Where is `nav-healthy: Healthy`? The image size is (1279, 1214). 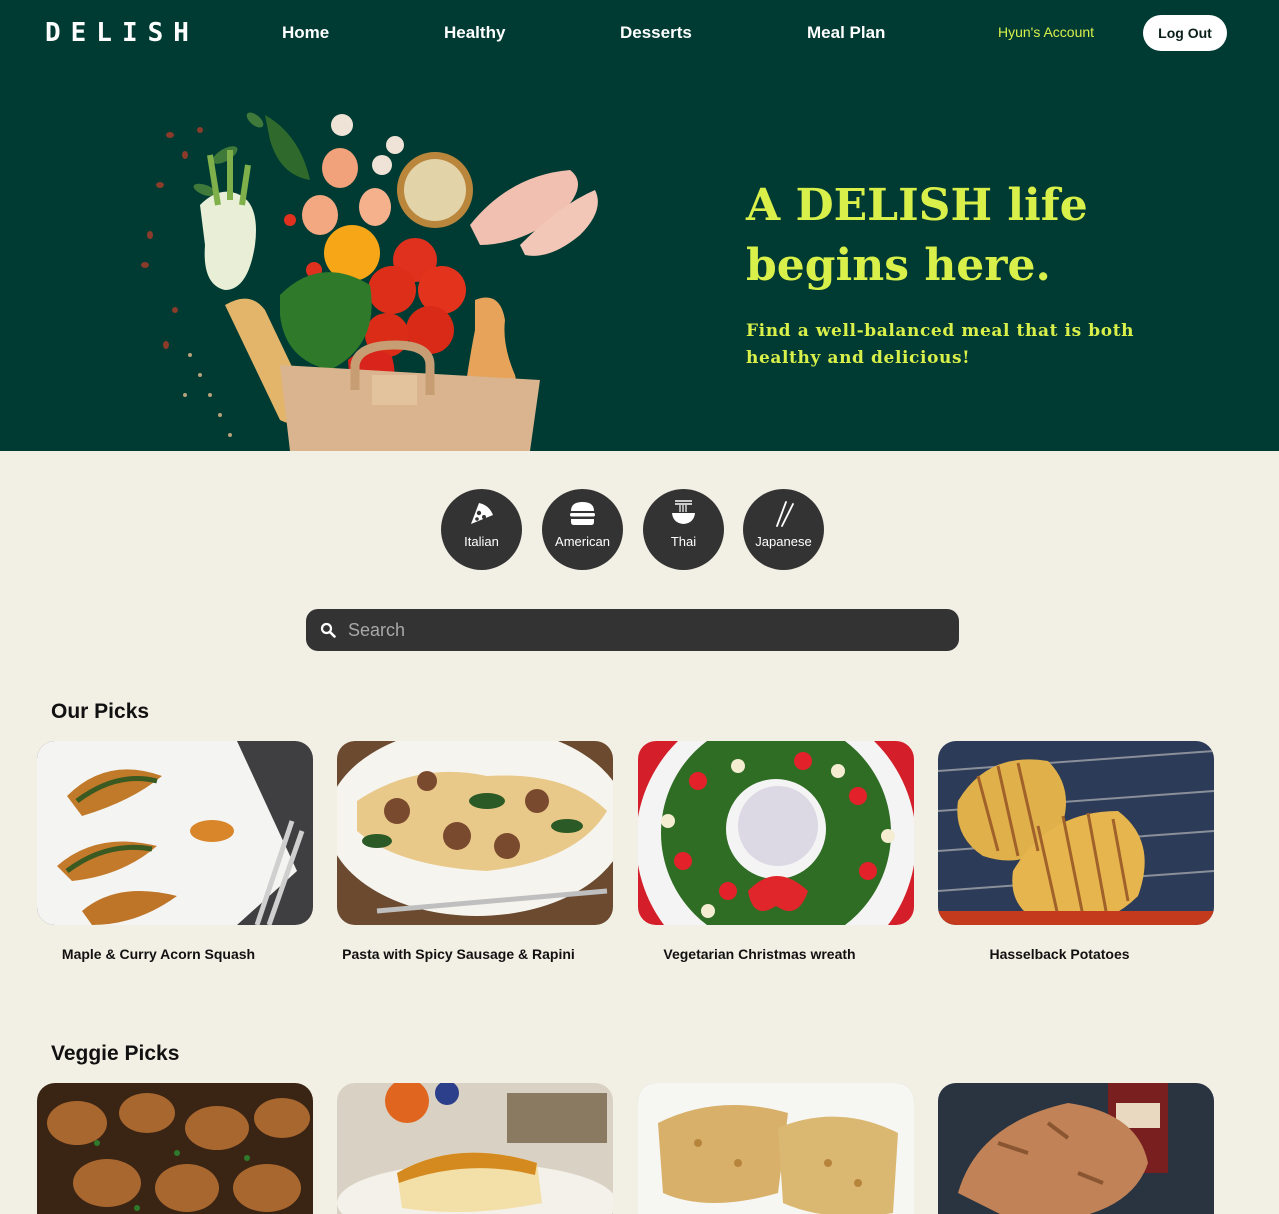
nav-healthy: Healthy is located at coordinates (474, 33).